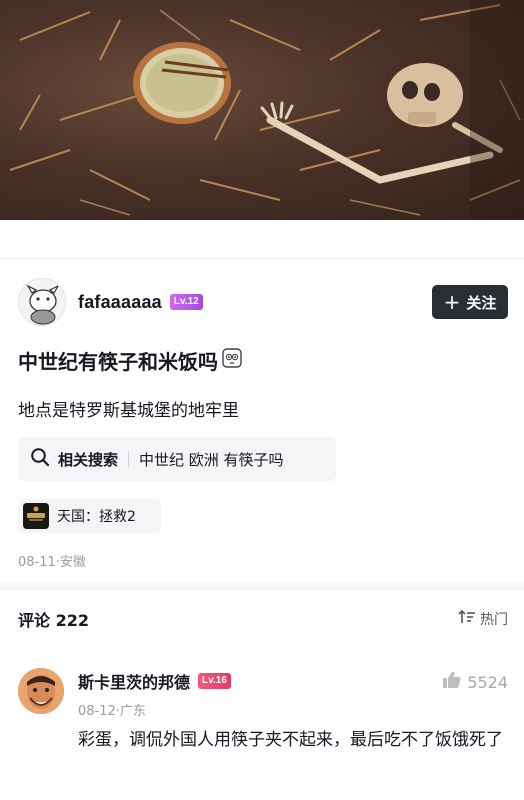 This screenshot has height=800, width=524. I want to click on avatar-drawing-icon, so click(42, 302).